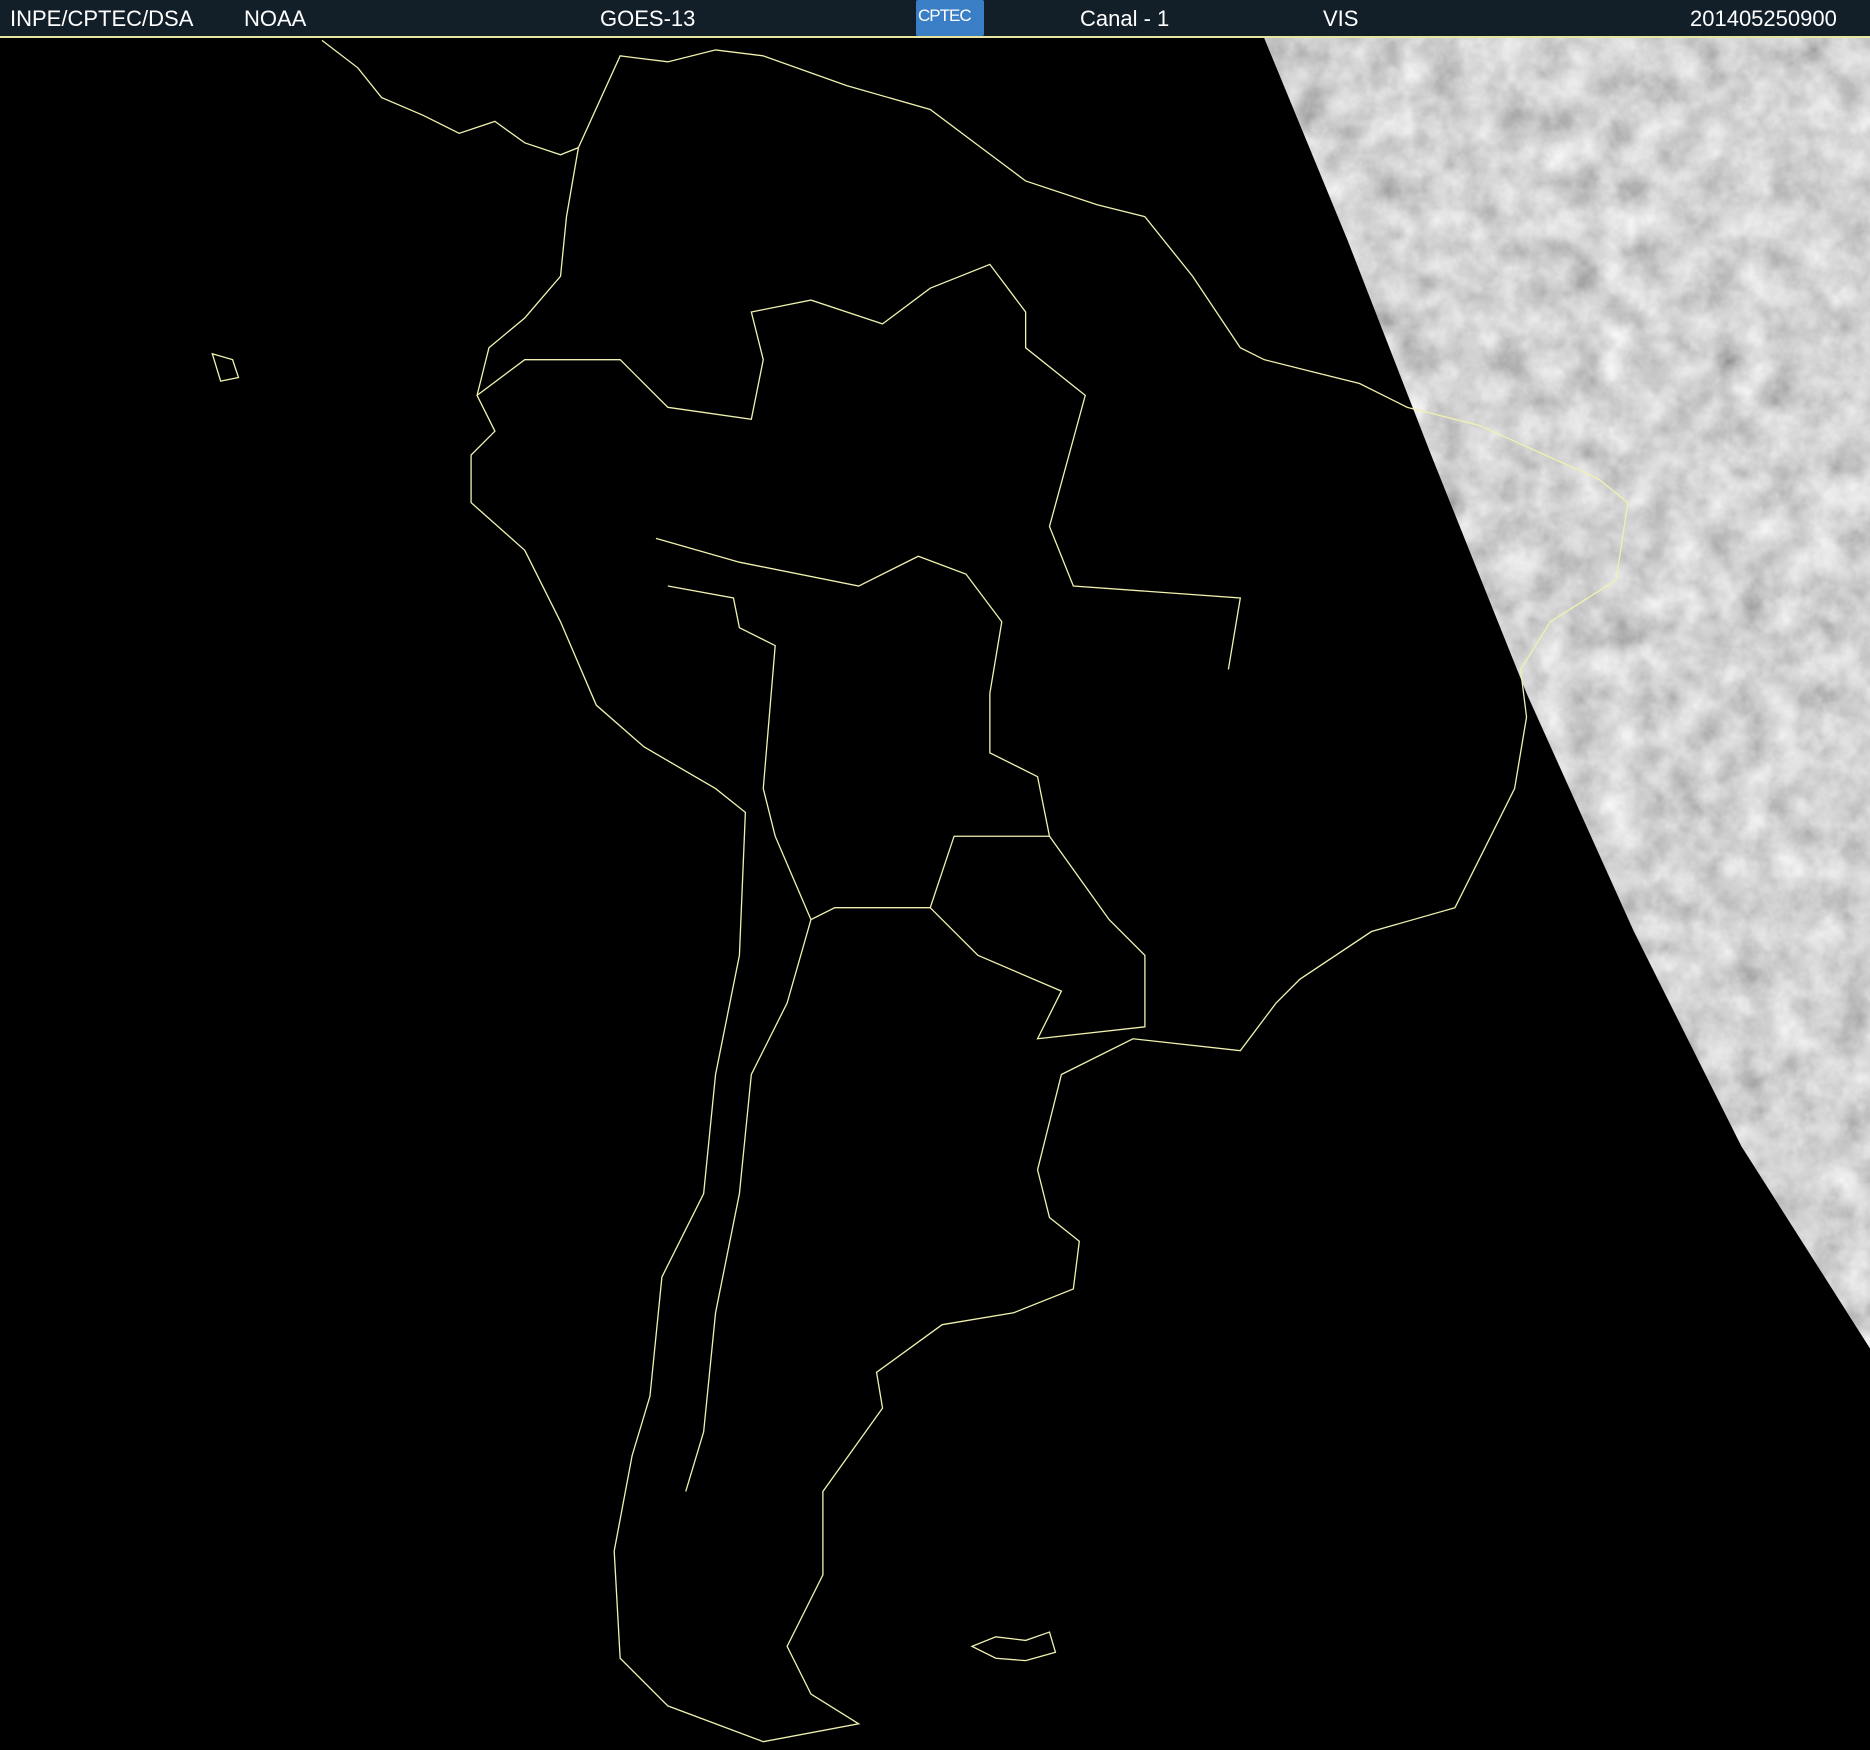 Image resolution: width=1870 pixels, height=1750 pixels. Describe the element at coordinates (950, 18) in the screenshot. I see `cptec-logo: CPTEC` at that location.